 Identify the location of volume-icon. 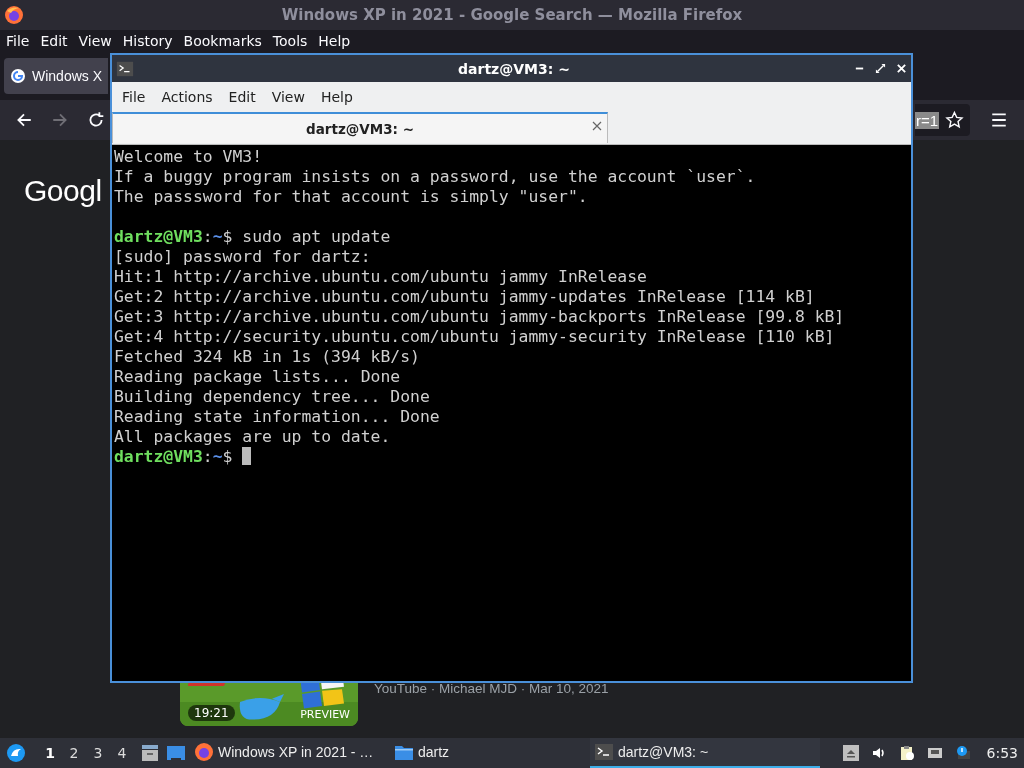
(878, 753).